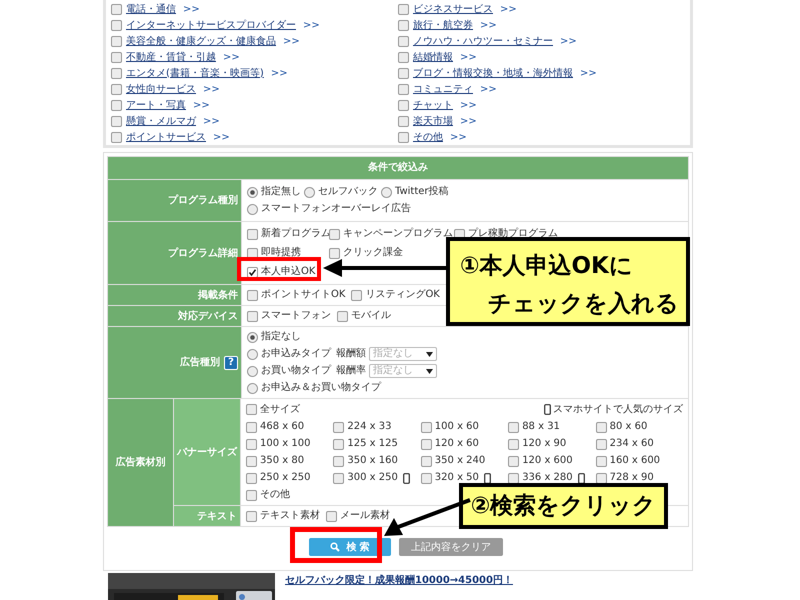 The width and height of the screenshot is (800, 600). What do you see at coordinates (201, 41) in the screenshot?
I see `category-link: 美容全般・健康グッズ・健康食品` at bounding box center [201, 41].